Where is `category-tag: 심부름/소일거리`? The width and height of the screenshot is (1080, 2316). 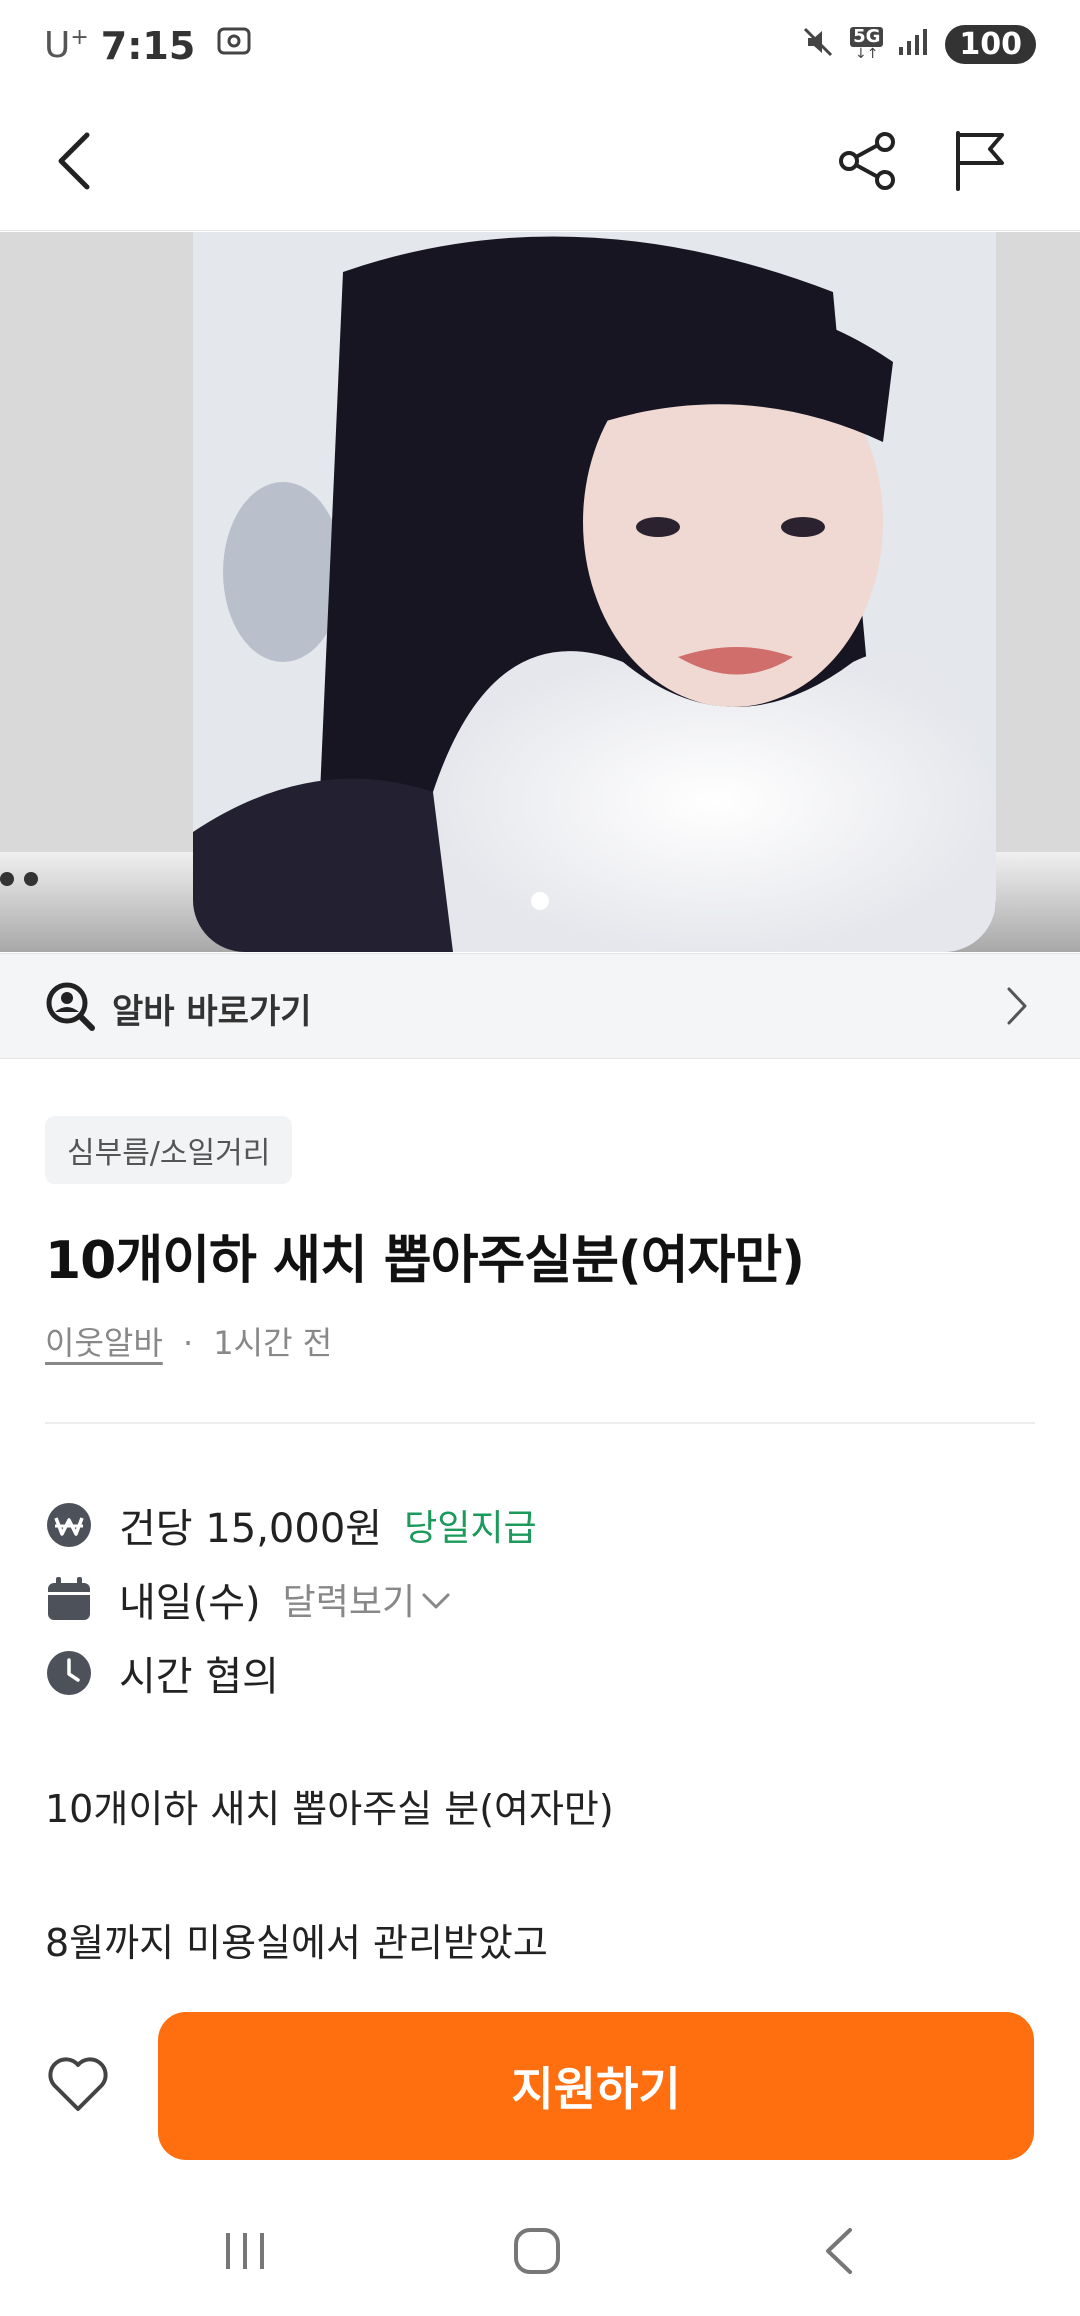 category-tag: 심부름/소일거리 is located at coordinates (169, 1150).